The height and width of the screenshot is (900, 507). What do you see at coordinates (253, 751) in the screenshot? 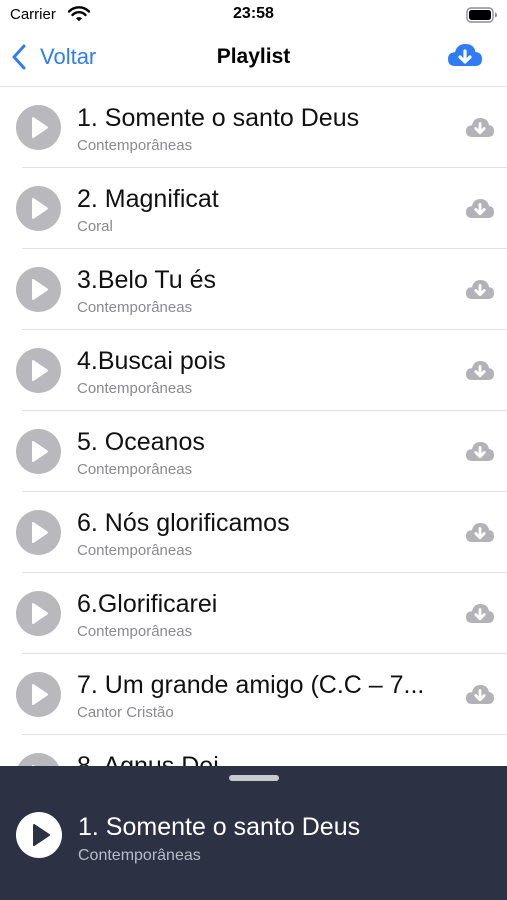
I see `track-row: 8. Agnus Dei` at bounding box center [253, 751].